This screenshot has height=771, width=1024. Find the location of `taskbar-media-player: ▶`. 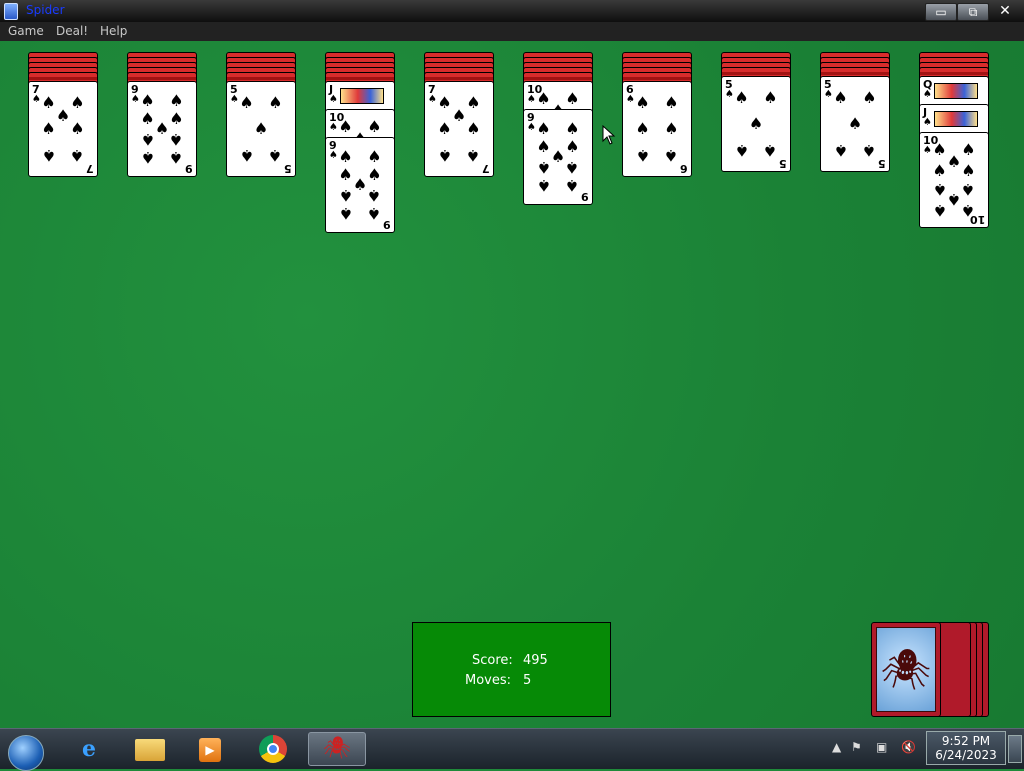

taskbar-media-player: ▶ is located at coordinates (209, 749).